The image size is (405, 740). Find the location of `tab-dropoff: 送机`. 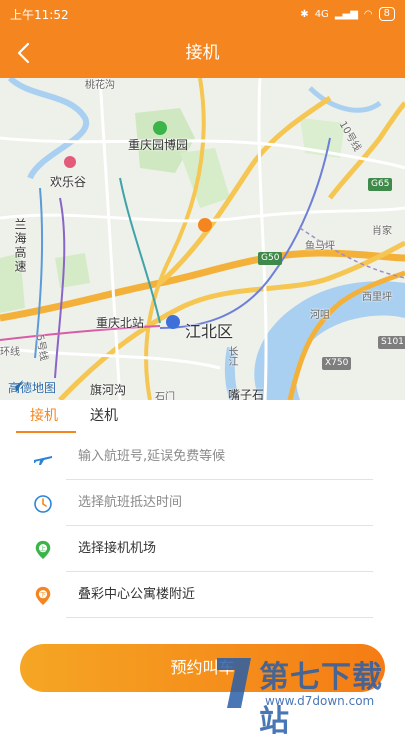

tab-dropoff: 送机 is located at coordinates (104, 416).